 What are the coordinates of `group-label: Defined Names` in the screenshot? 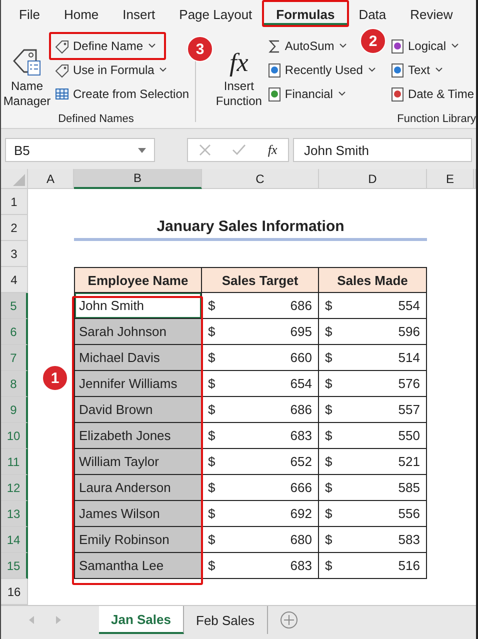 It's located at (96, 120).